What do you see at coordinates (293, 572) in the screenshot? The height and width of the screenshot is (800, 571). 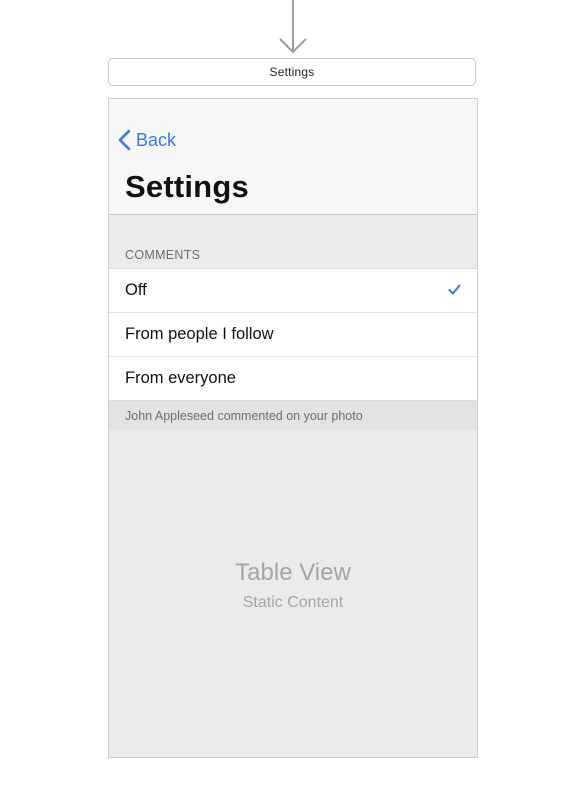 I see `placeholder-title: Table View` at bounding box center [293, 572].